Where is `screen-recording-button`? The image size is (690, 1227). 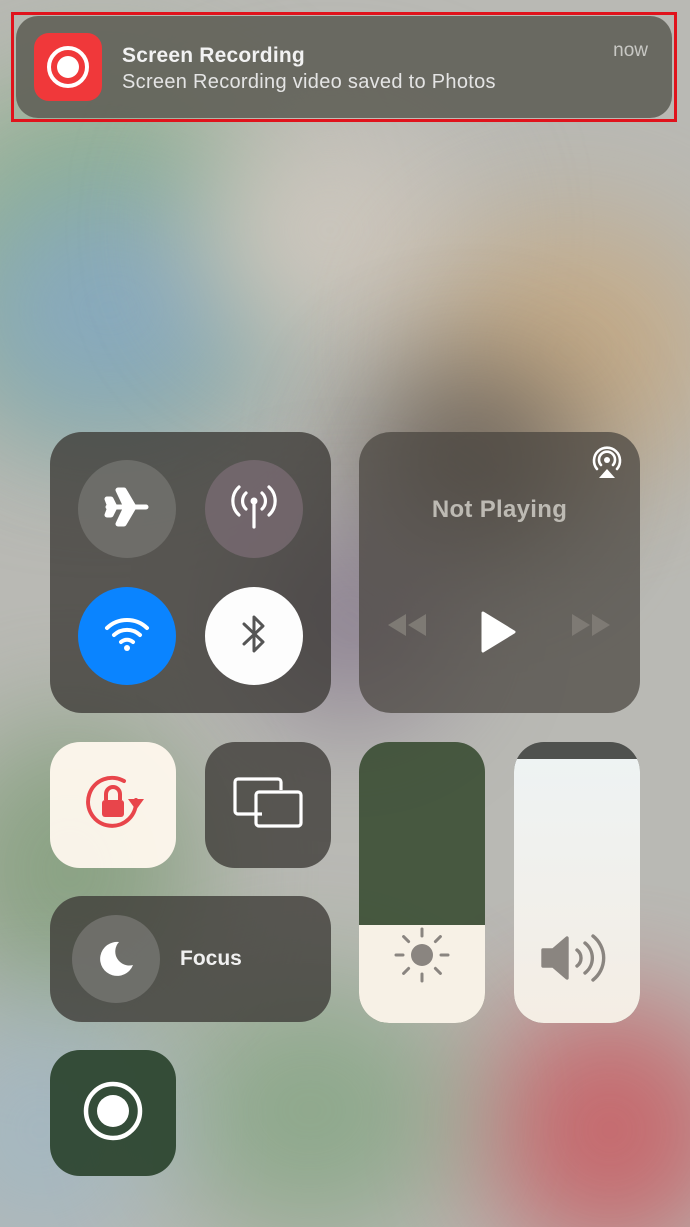 screen-recording-button is located at coordinates (113, 1113).